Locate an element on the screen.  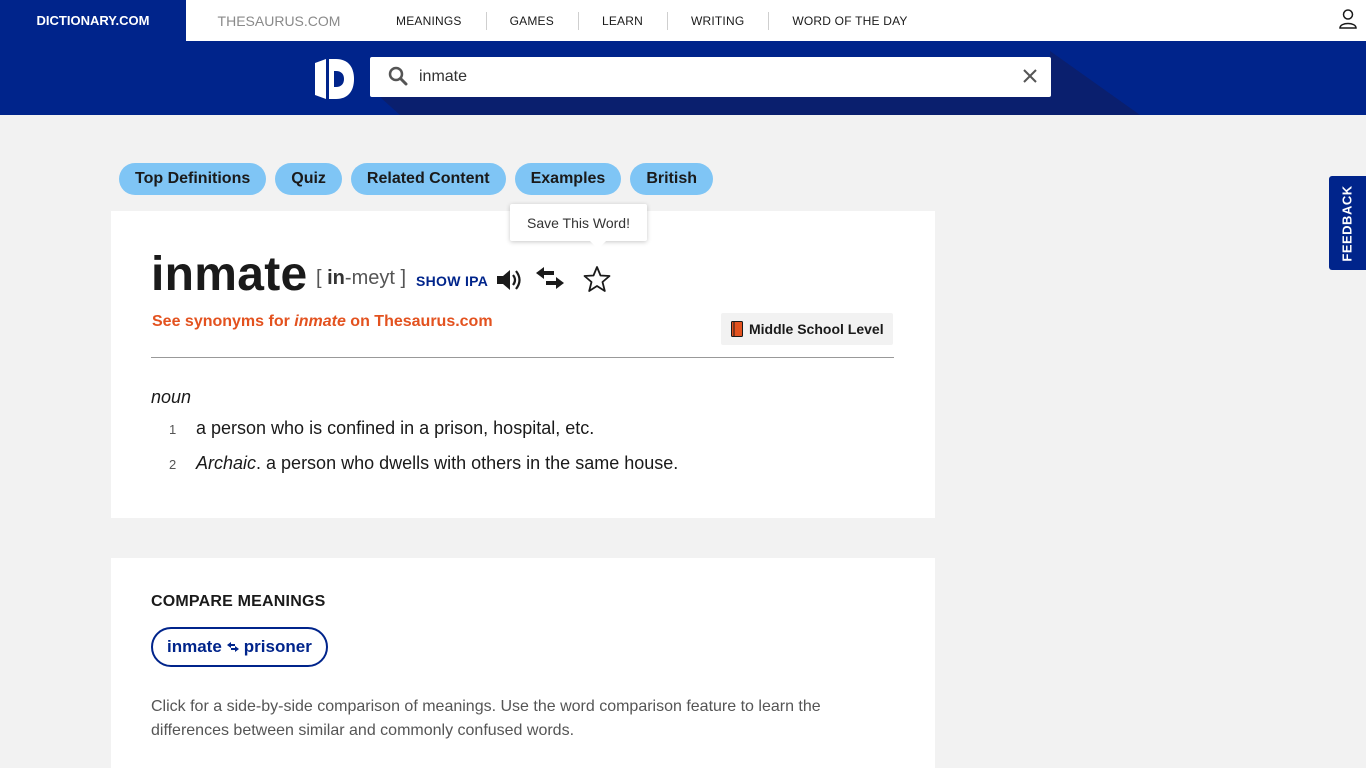
speaker-icon is located at coordinates (509, 280).